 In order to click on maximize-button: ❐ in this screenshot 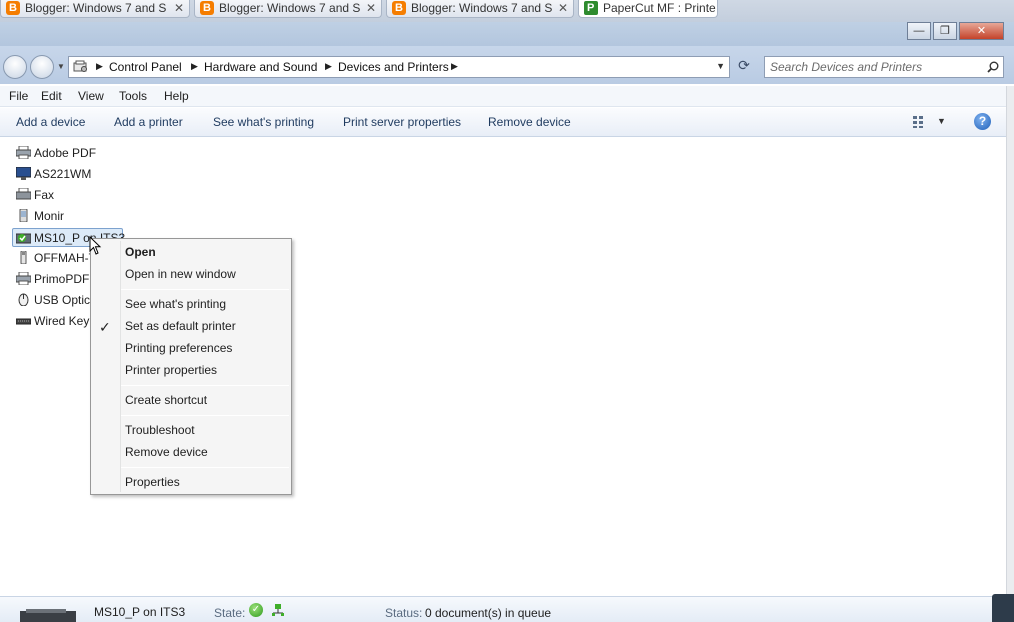, I will do `click(945, 31)`.